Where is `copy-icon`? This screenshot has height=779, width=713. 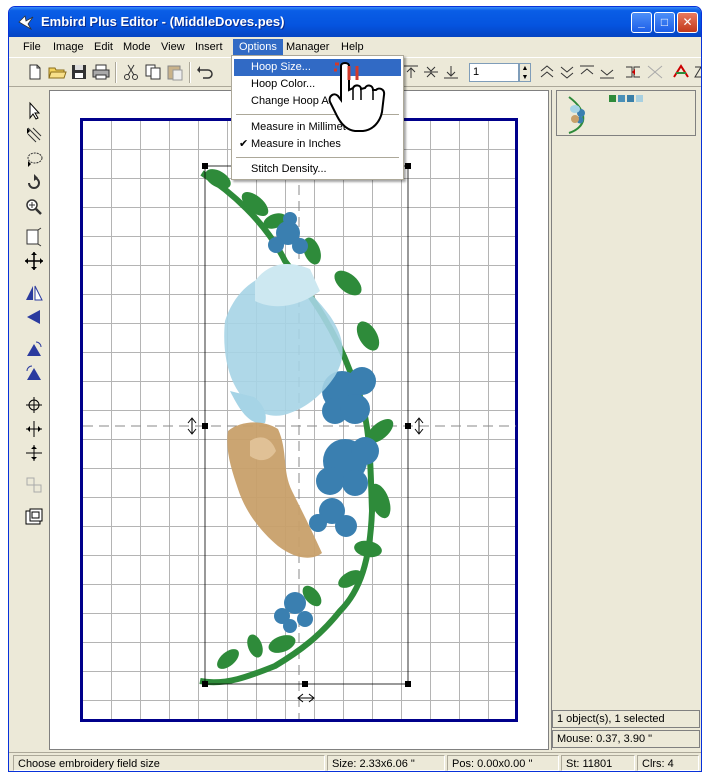 copy-icon is located at coordinates (153, 72).